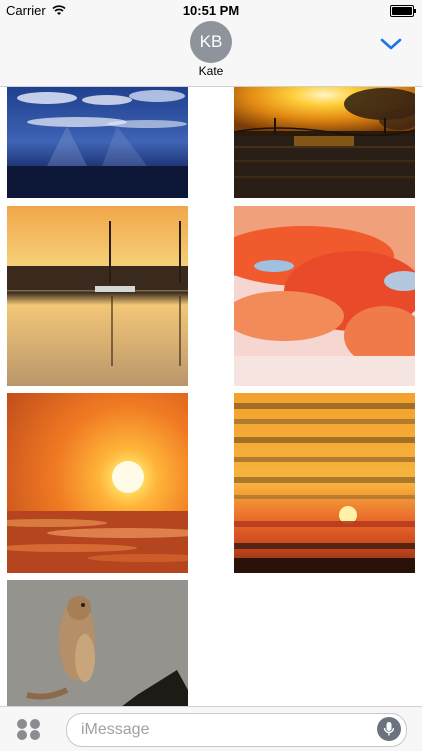 This screenshot has height=751, width=422. Describe the element at coordinates (211, 42) in the screenshot. I see `contact-avatar: KB` at that location.